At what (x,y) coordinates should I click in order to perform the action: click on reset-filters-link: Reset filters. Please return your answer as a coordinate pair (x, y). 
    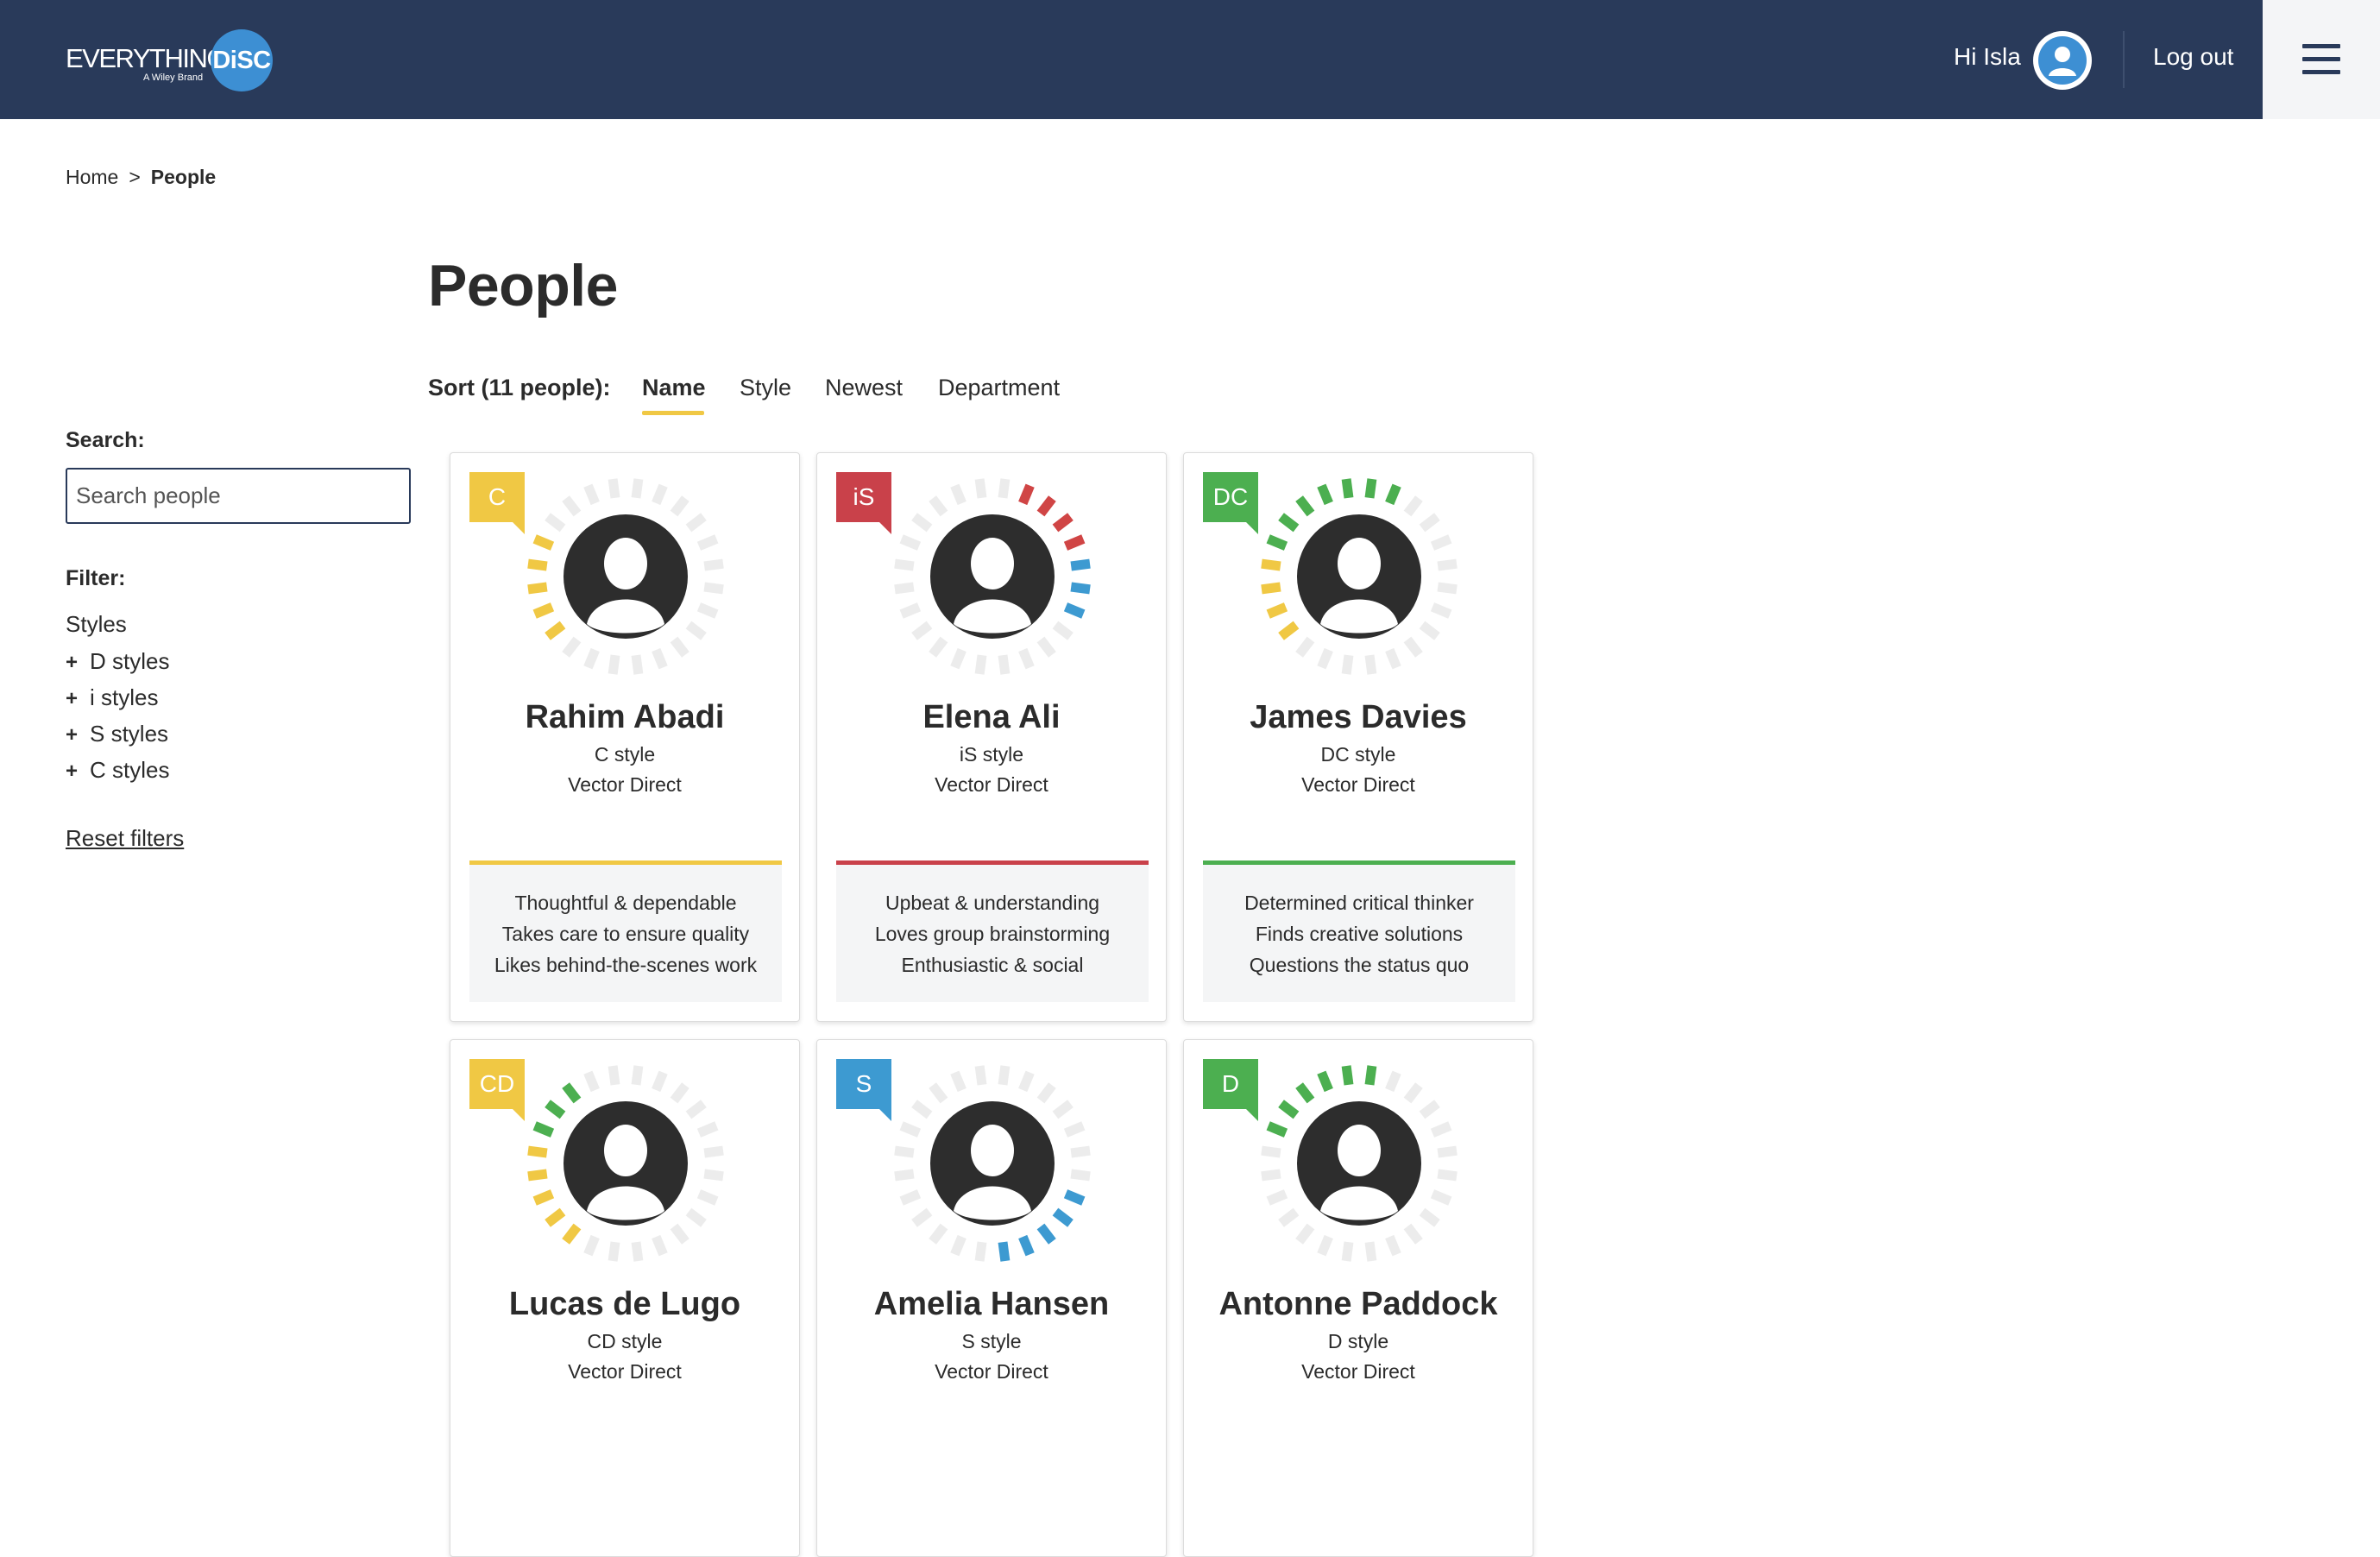
    Looking at the image, I should click on (125, 838).